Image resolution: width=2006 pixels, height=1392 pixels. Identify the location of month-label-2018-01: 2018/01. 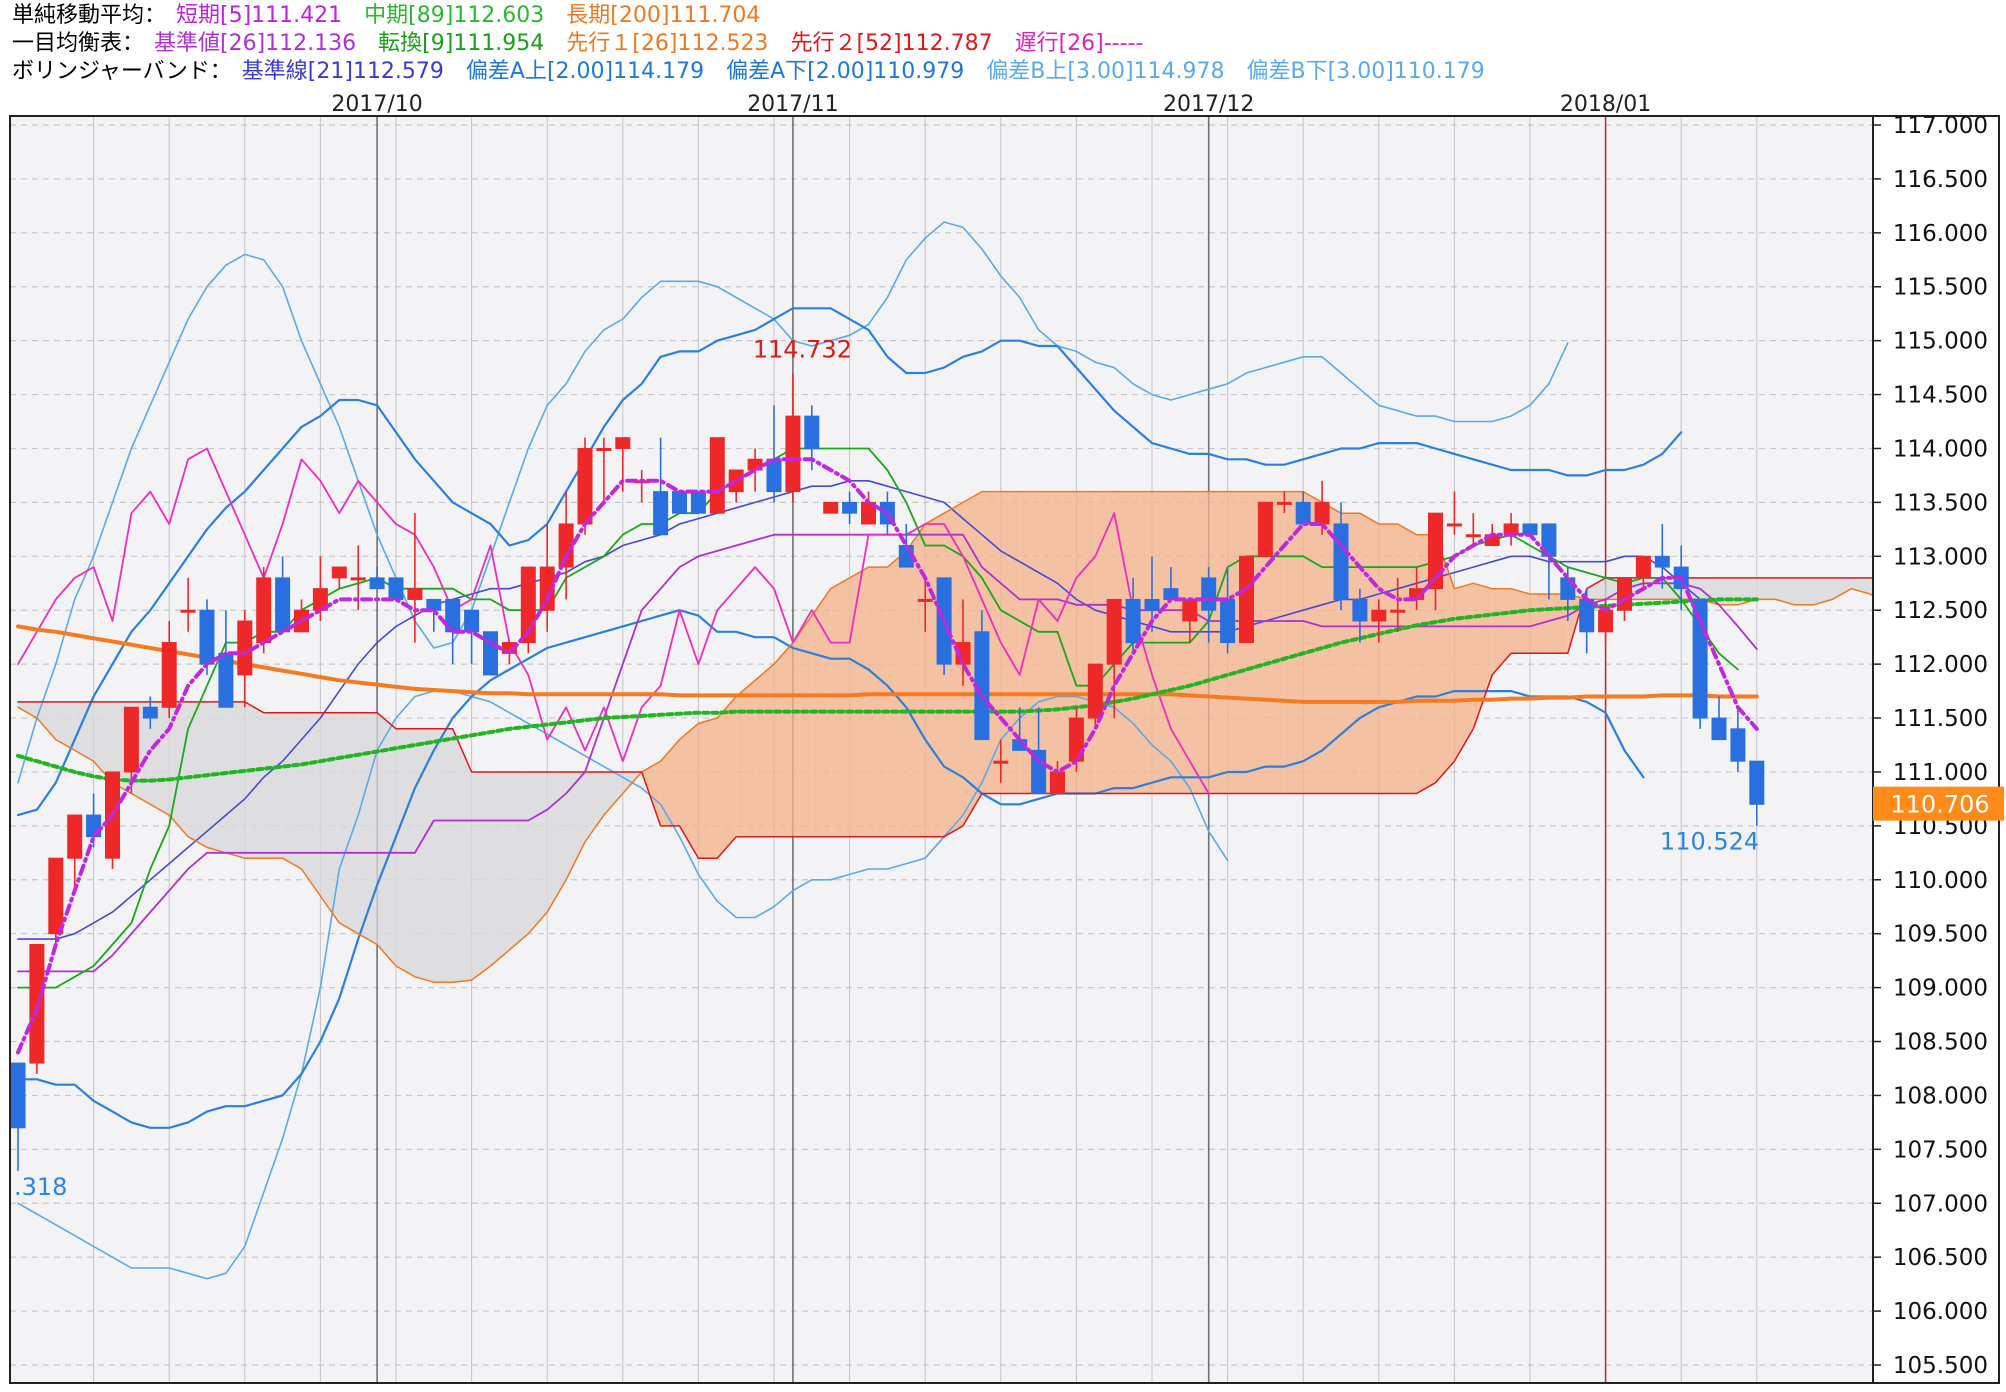
(1605, 104).